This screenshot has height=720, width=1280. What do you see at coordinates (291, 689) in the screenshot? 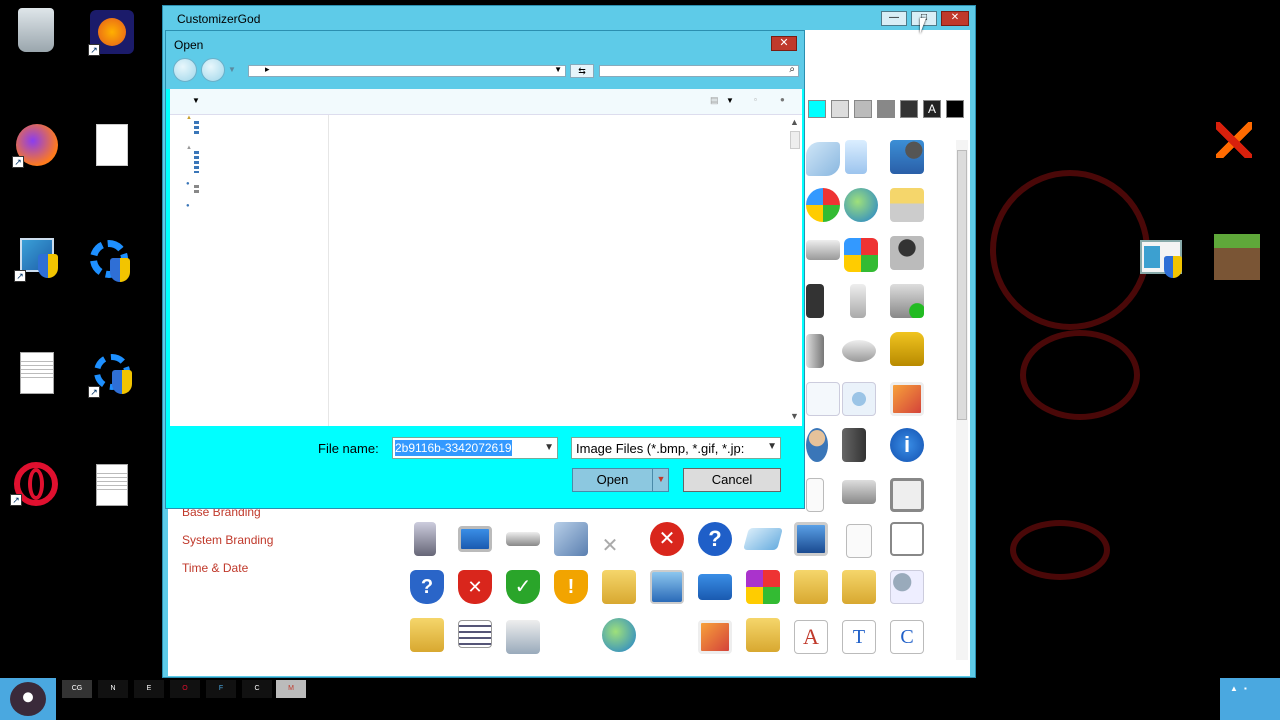
I see `taskbar-item-media: M` at bounding box center [291, 689].